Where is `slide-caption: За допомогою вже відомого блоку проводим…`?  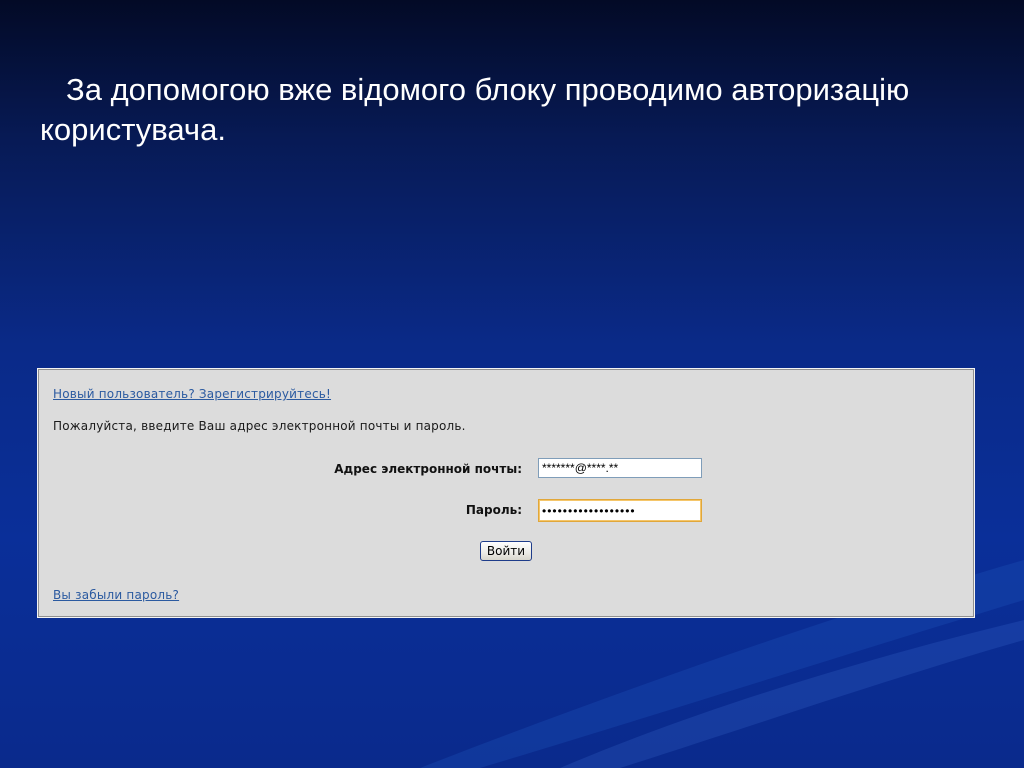 slide-caption: За допомогою вже відомого блоку проводим… is located at coordinates (475, 109).